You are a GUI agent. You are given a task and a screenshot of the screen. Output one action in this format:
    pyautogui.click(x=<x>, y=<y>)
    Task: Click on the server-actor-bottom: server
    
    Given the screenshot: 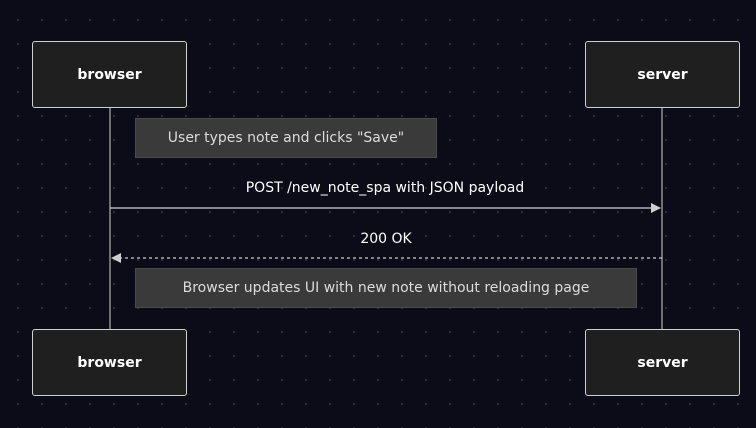 What is the action you would take?
    pyautogui.click(x=662, y=362)
    